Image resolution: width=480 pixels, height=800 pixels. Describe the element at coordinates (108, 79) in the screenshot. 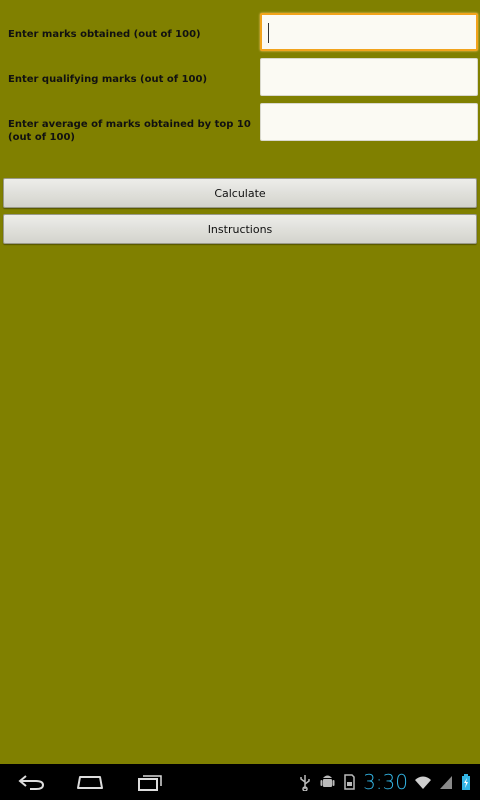

I see `qualifying-marks-label: Enter qualifying marks (out of 100)` at that location.